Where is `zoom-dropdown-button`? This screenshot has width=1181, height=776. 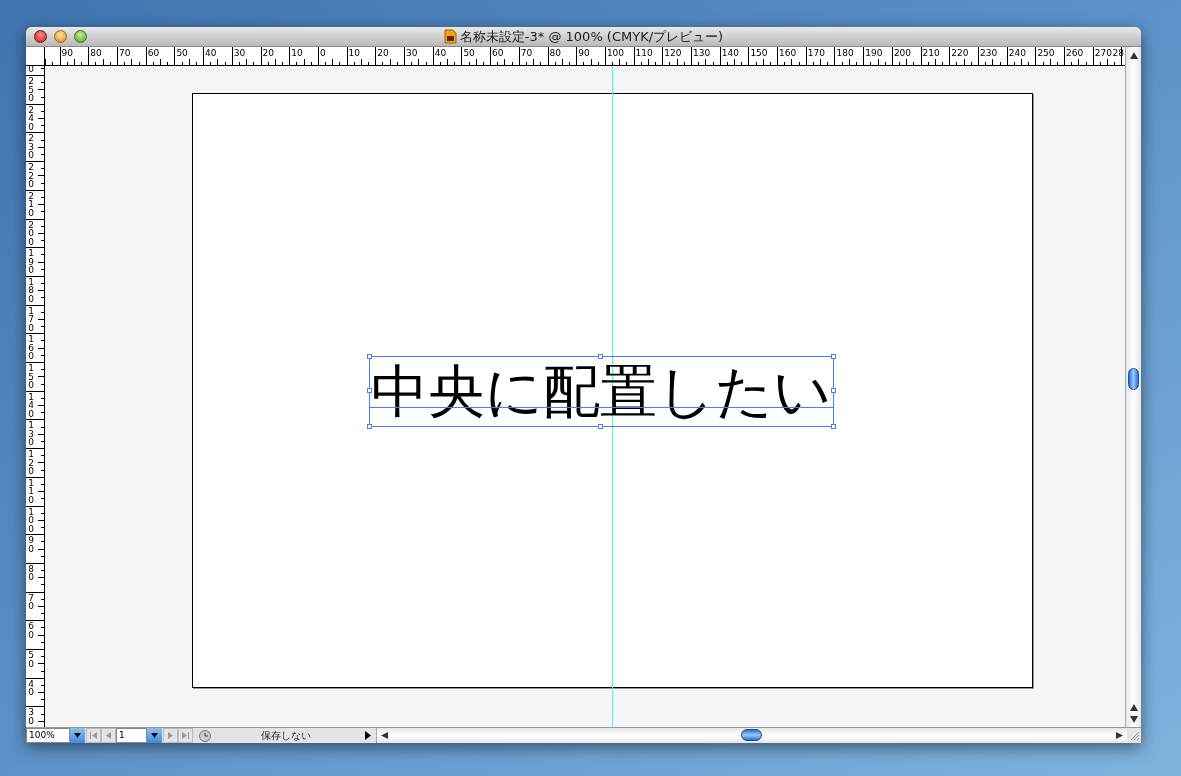
zoom-dropdown-button is located at coordinates (77, 735).